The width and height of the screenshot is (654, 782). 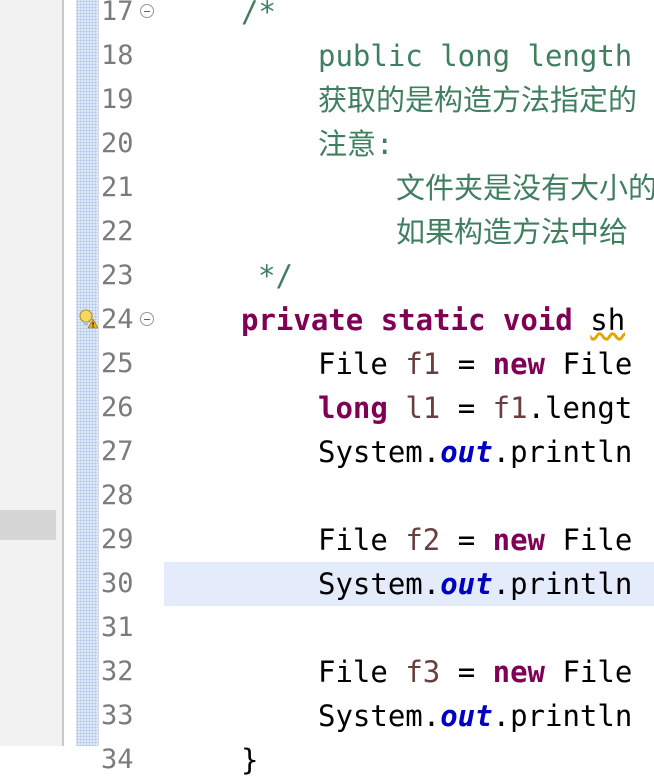 I want to click on token-comment: 如果构造方法中给, so click(x=512, y=232).